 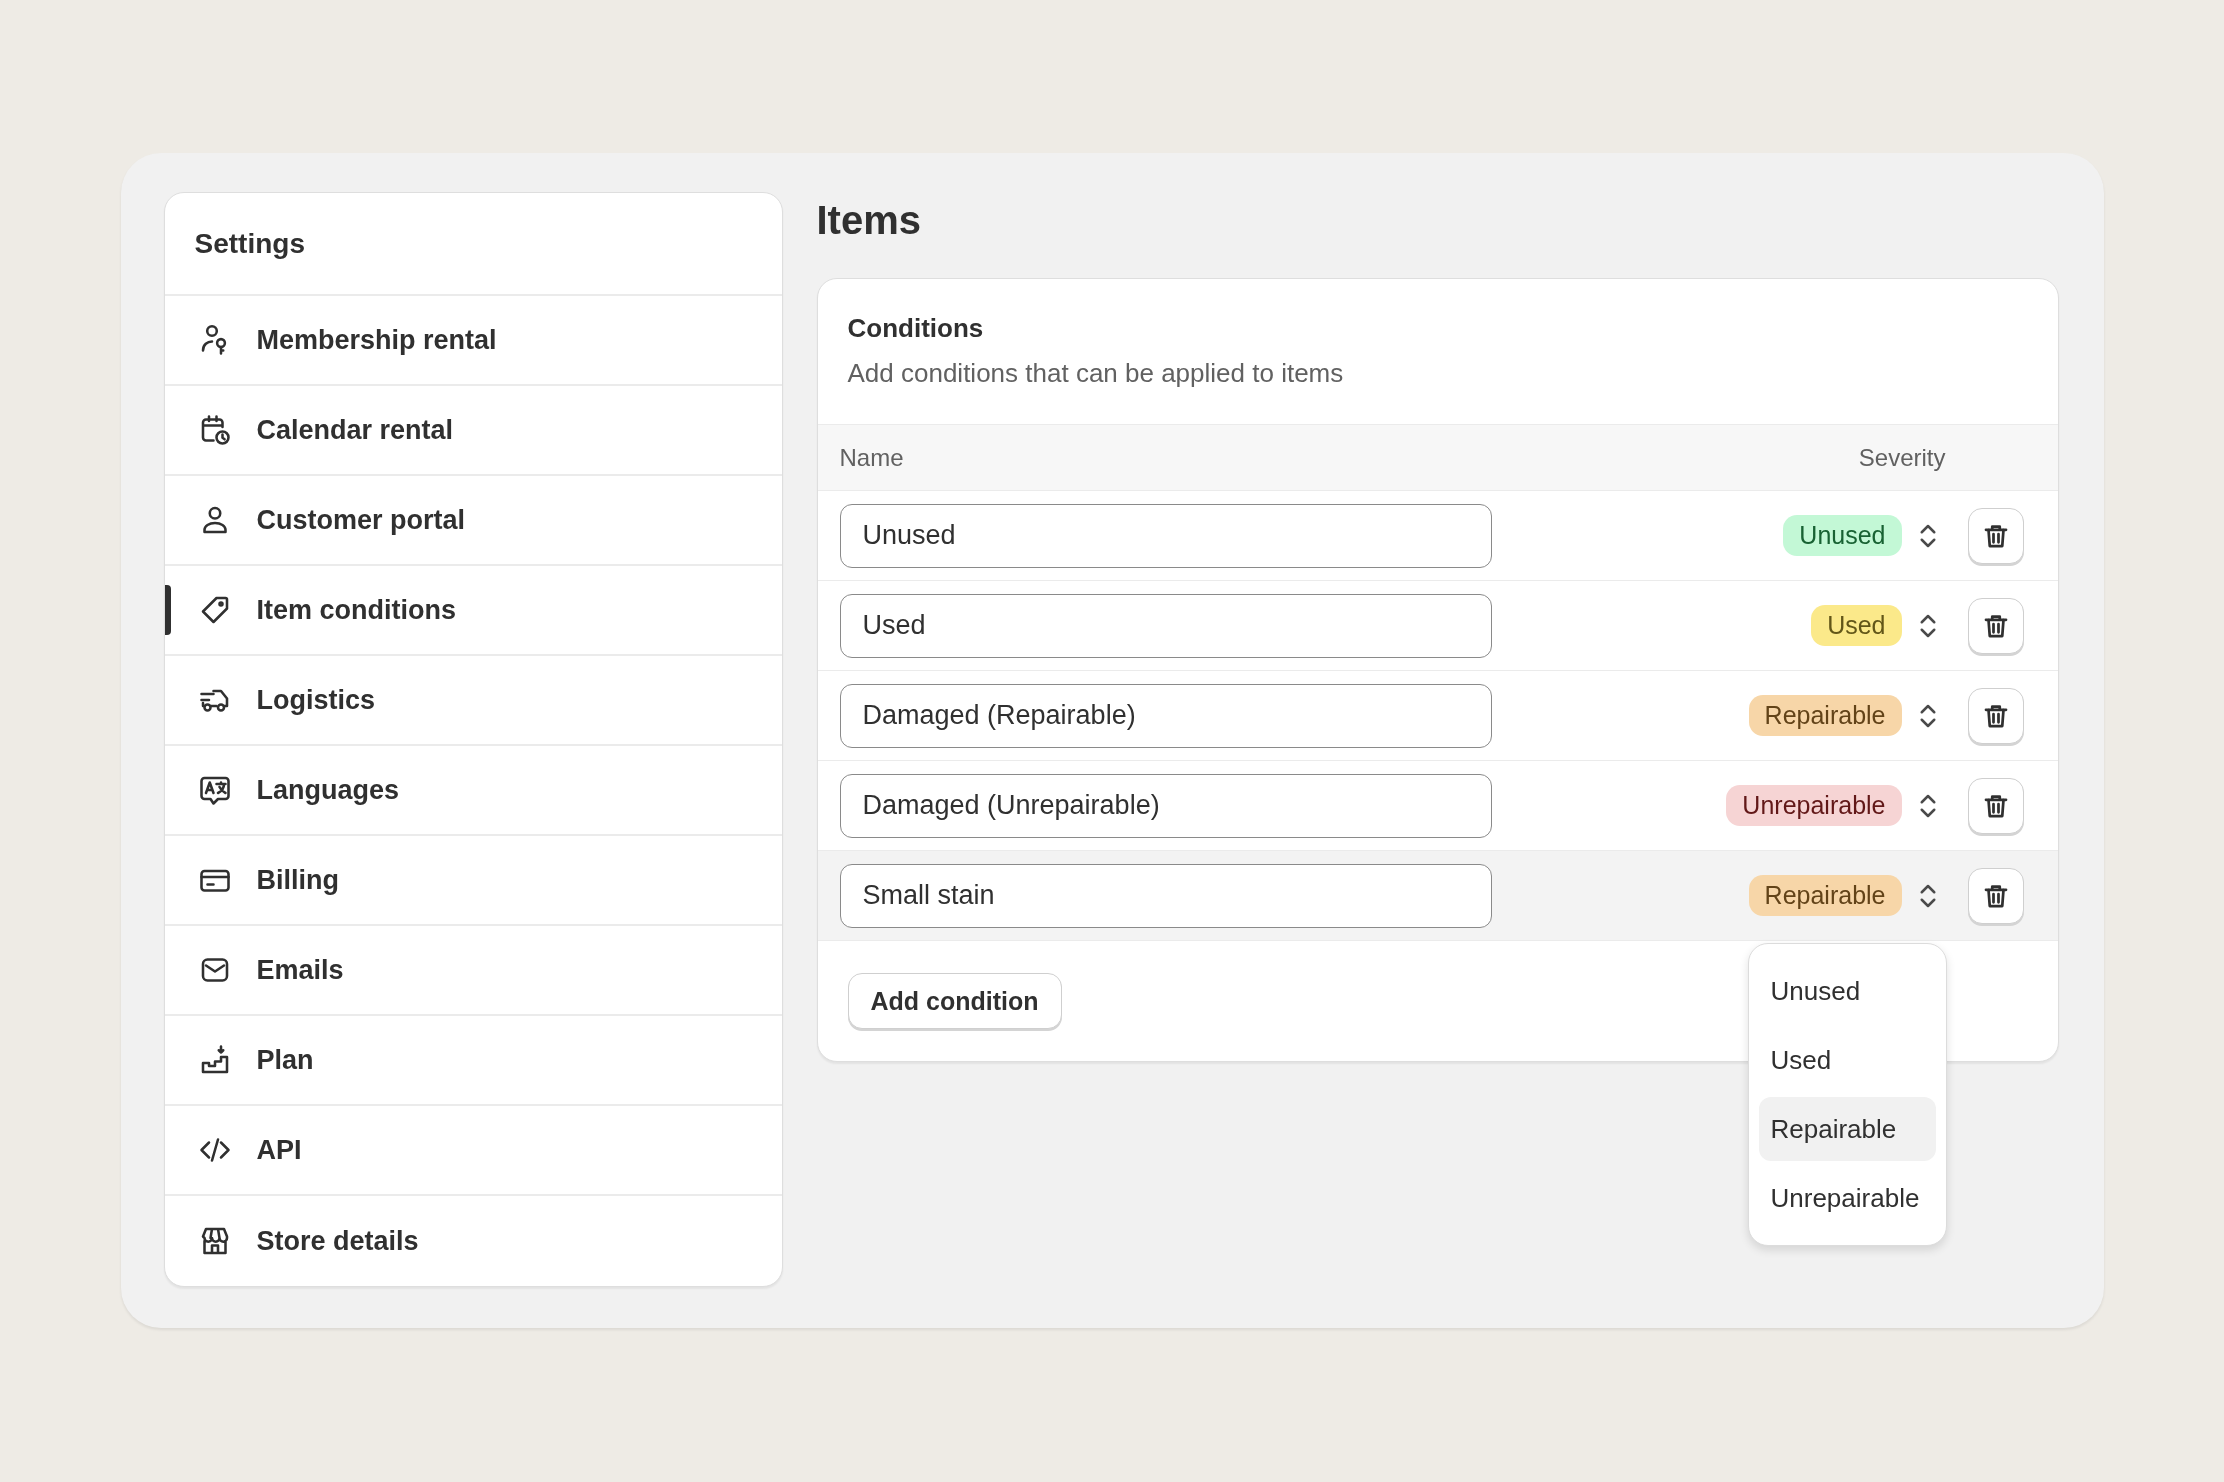 I want to click on section-description: Add conditions that can be applied to items, so click(x=1096, y=373).